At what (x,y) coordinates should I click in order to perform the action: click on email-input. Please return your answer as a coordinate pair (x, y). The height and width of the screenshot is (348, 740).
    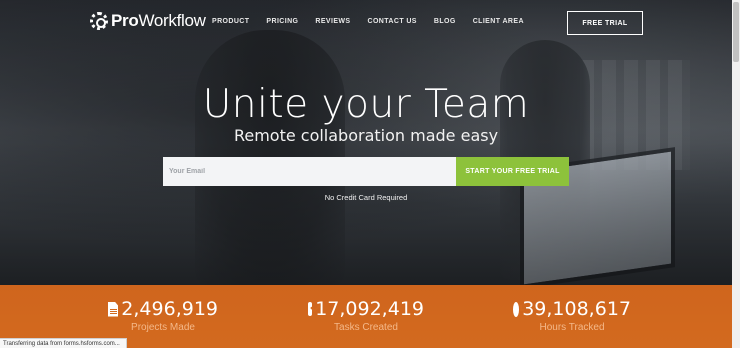
    Looking at the image, I should click on (309, 171).